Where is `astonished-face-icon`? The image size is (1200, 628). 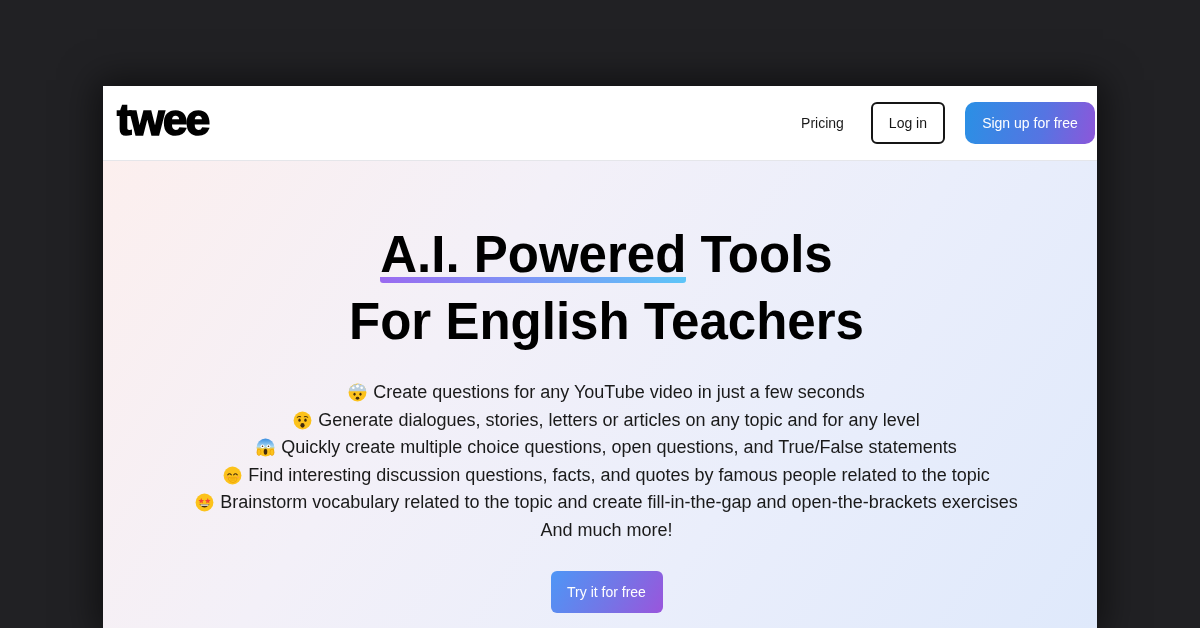
astonished-face-icon is located at coordinates (303, 420).